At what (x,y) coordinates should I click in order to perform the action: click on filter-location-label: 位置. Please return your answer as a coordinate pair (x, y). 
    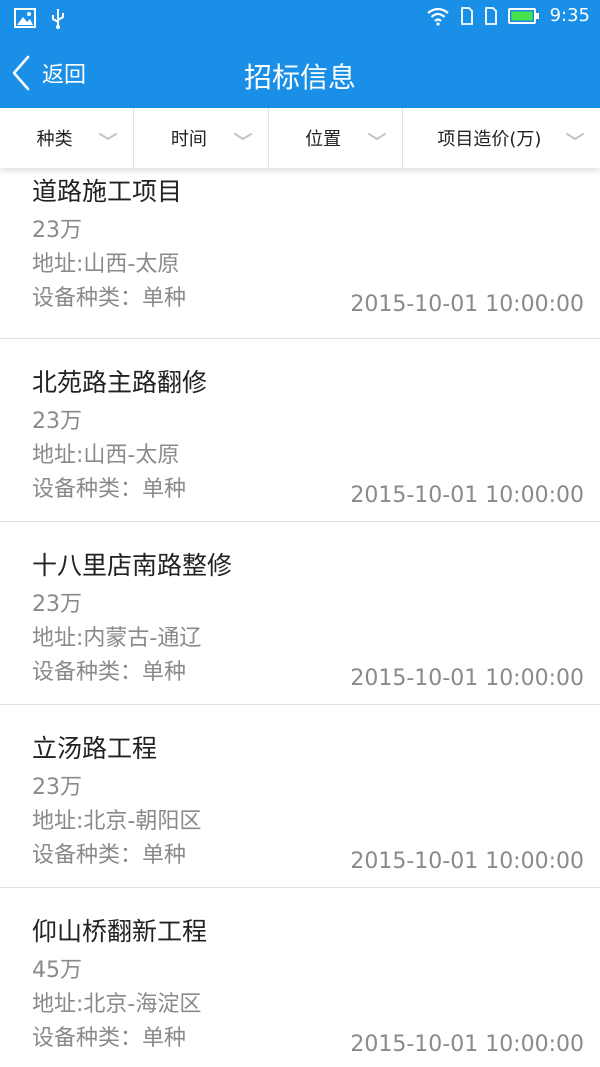
    Looking at the image, I should click on (323, 139).